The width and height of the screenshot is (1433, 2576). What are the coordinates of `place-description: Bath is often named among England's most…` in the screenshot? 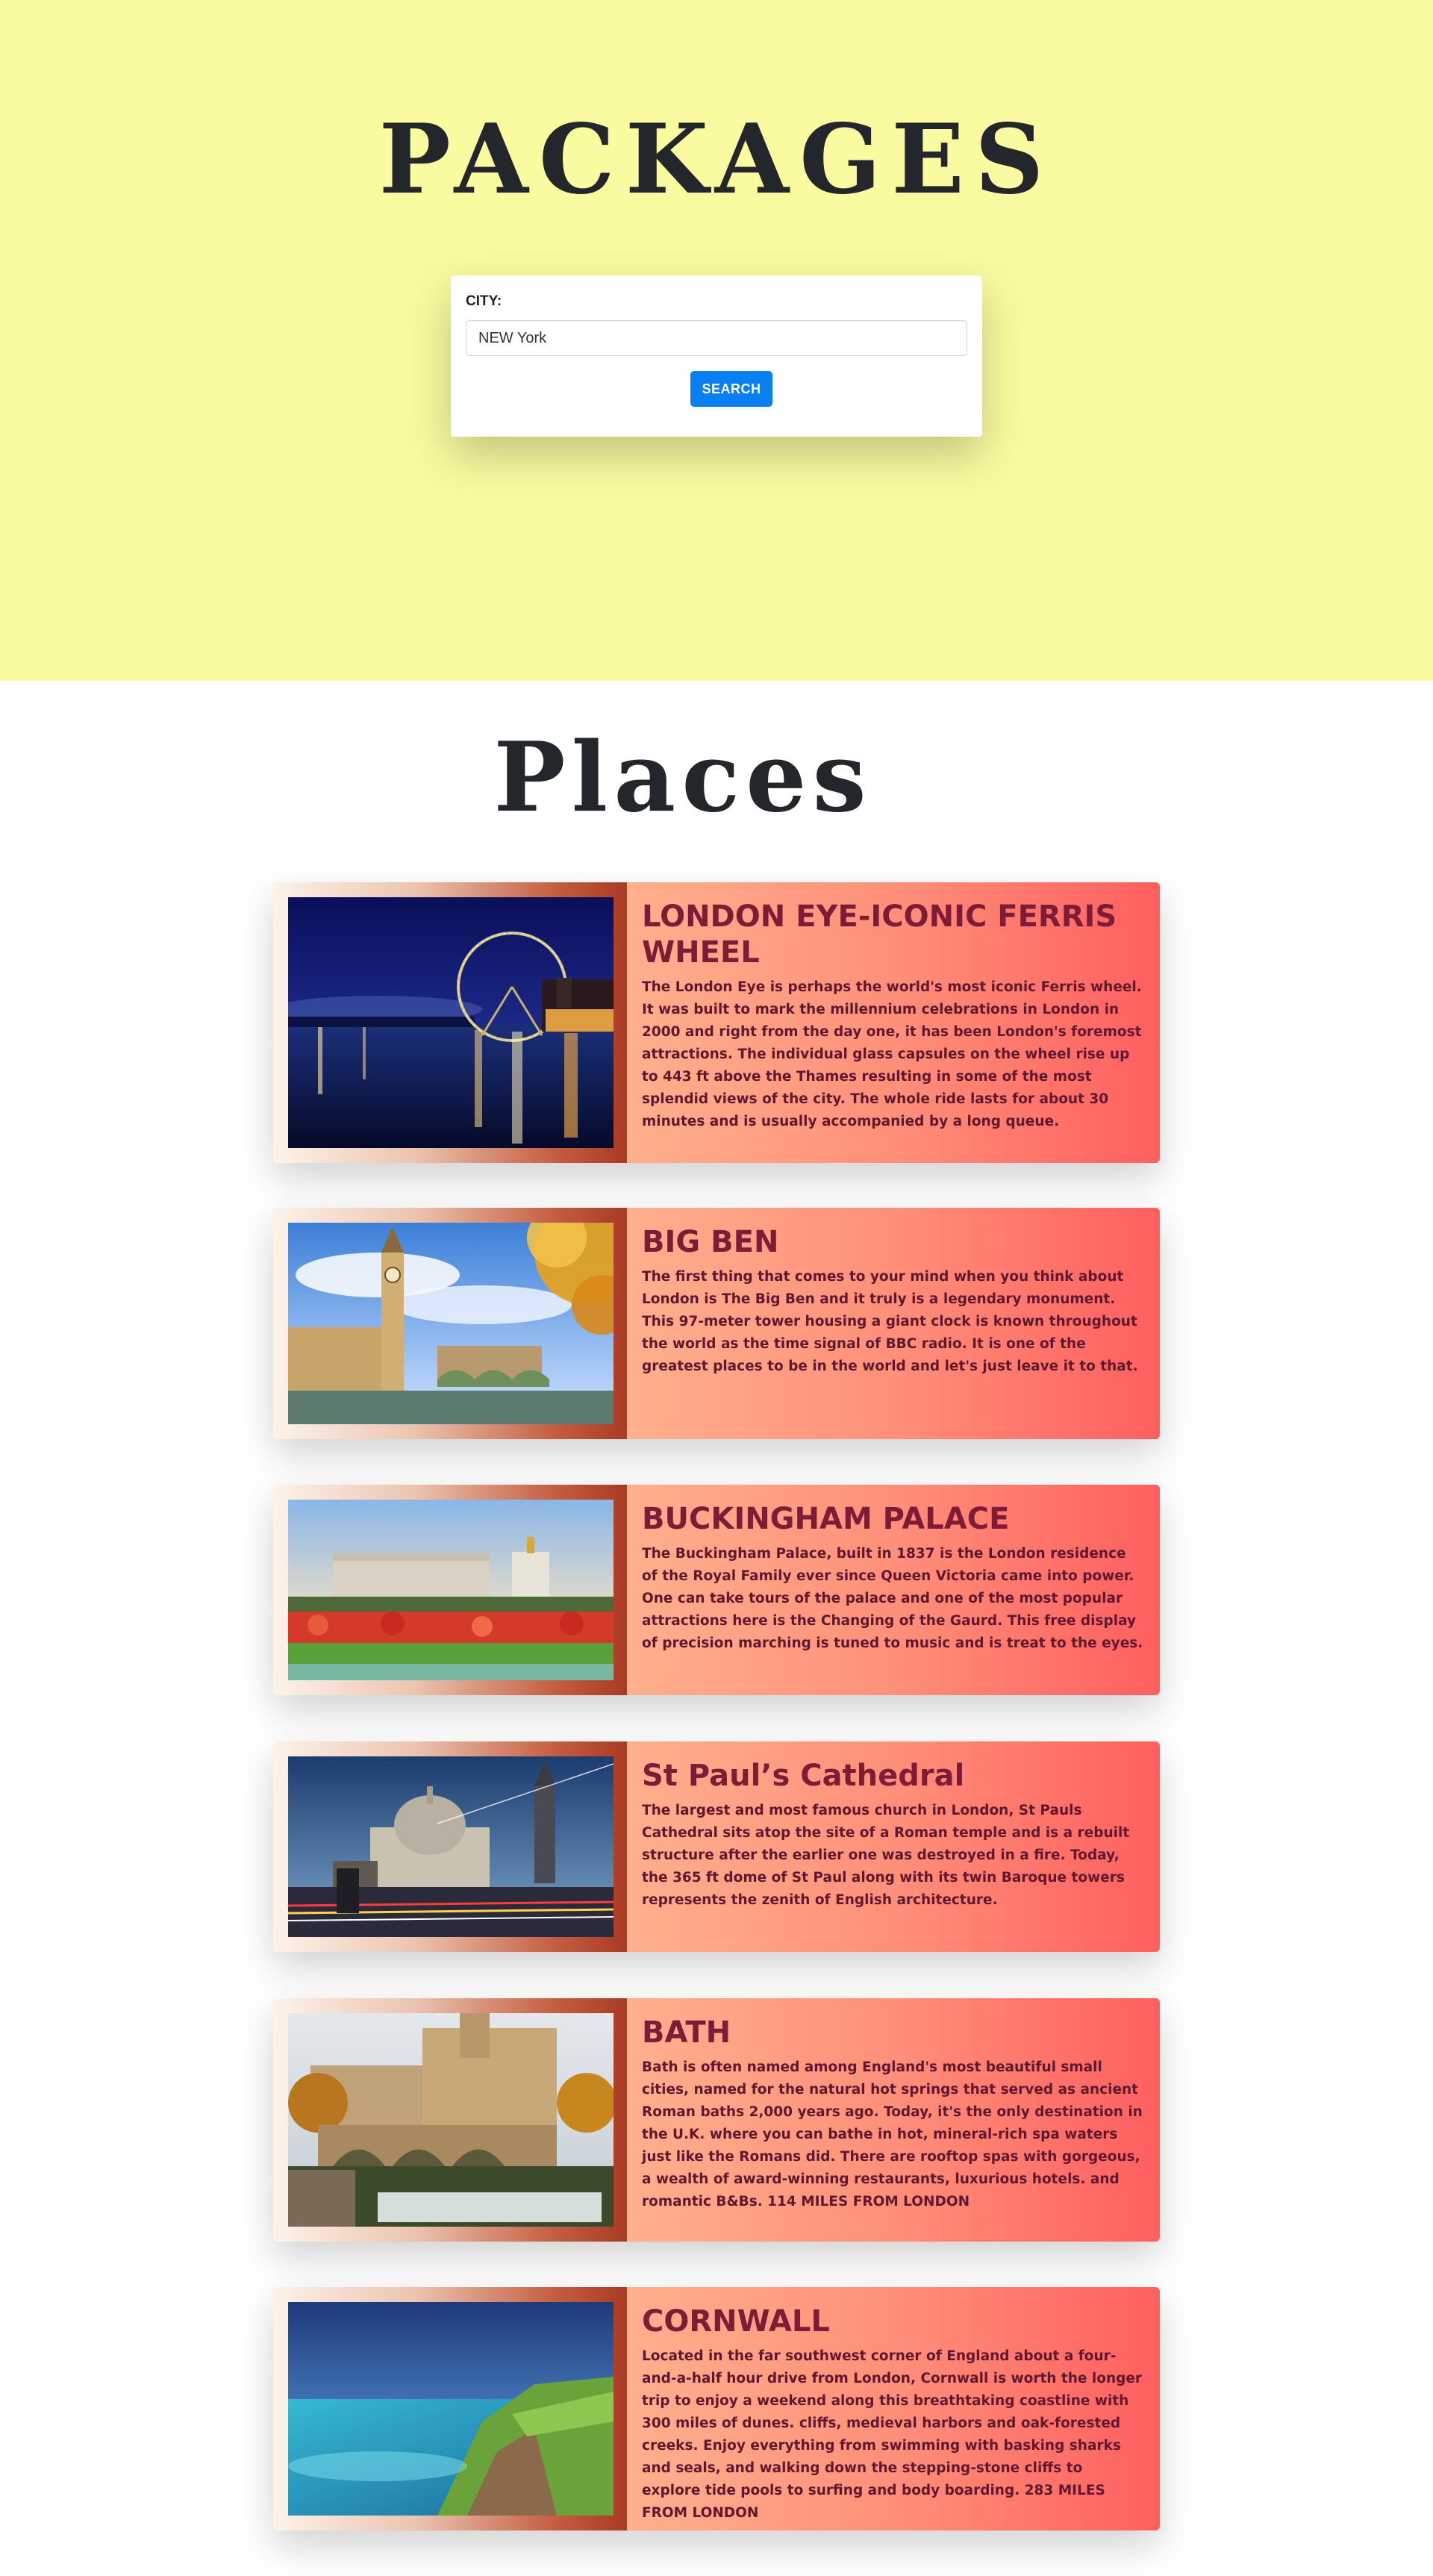 It's located at (892, 2134).